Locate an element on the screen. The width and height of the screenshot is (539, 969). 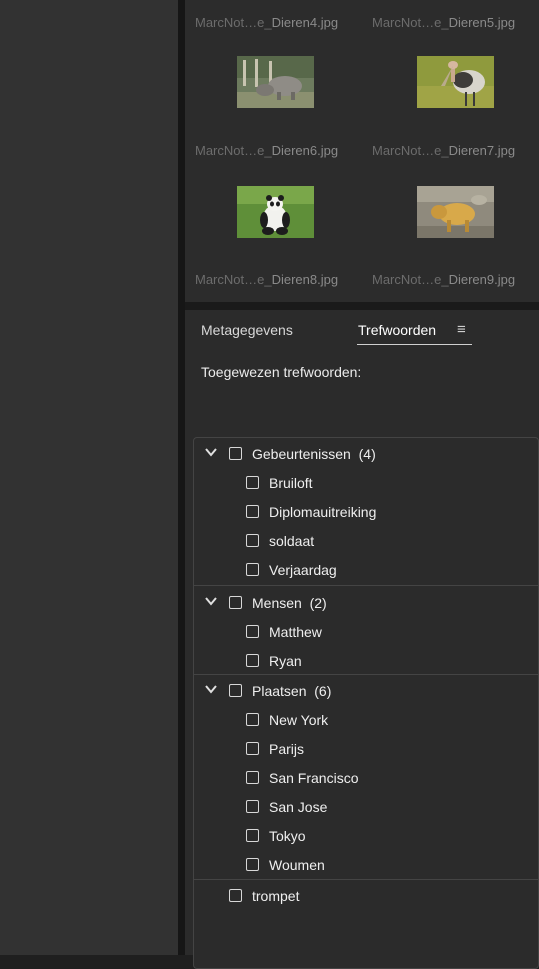
keyword-item: Parijs is located at coordinates (366, 749).